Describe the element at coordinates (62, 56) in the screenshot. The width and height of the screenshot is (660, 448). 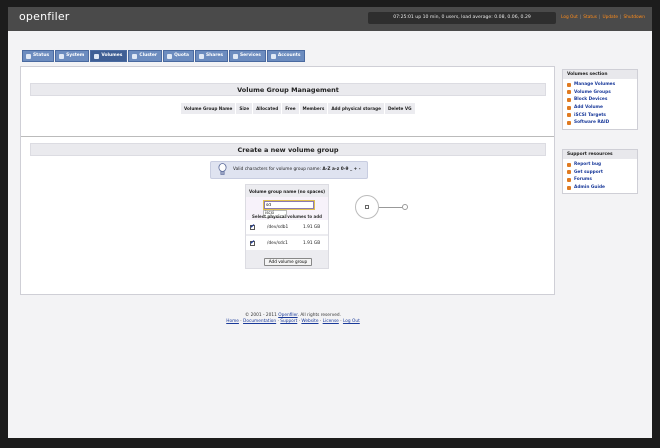
I see `system-icon` at that location.